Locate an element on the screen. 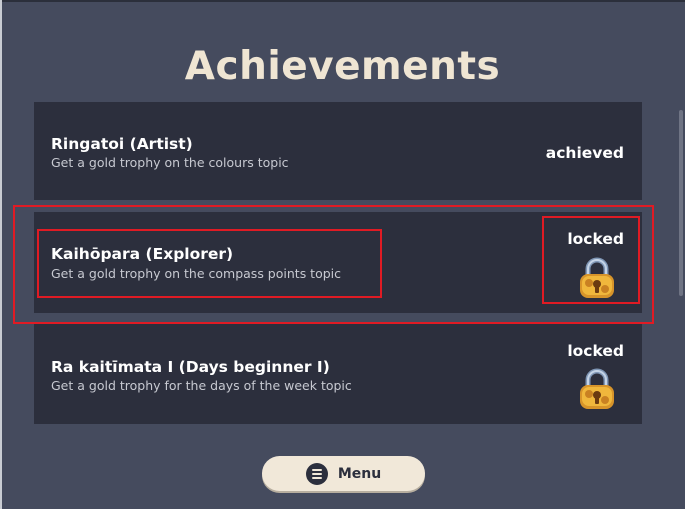 The image size is (685, 509). achievement-description: Get a gold trophy on the colours topic is located at coordinates (170, 162).